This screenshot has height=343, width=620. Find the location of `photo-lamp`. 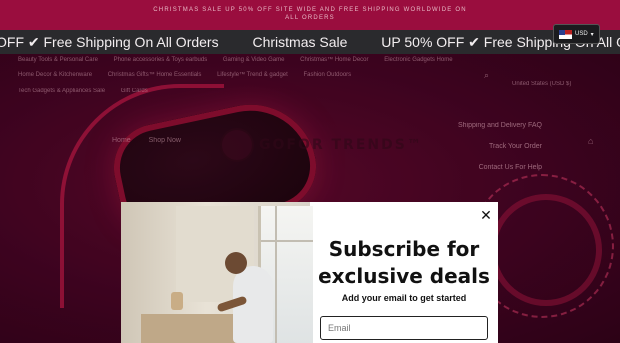

photo-lamp is located at coordinates (177, 301).